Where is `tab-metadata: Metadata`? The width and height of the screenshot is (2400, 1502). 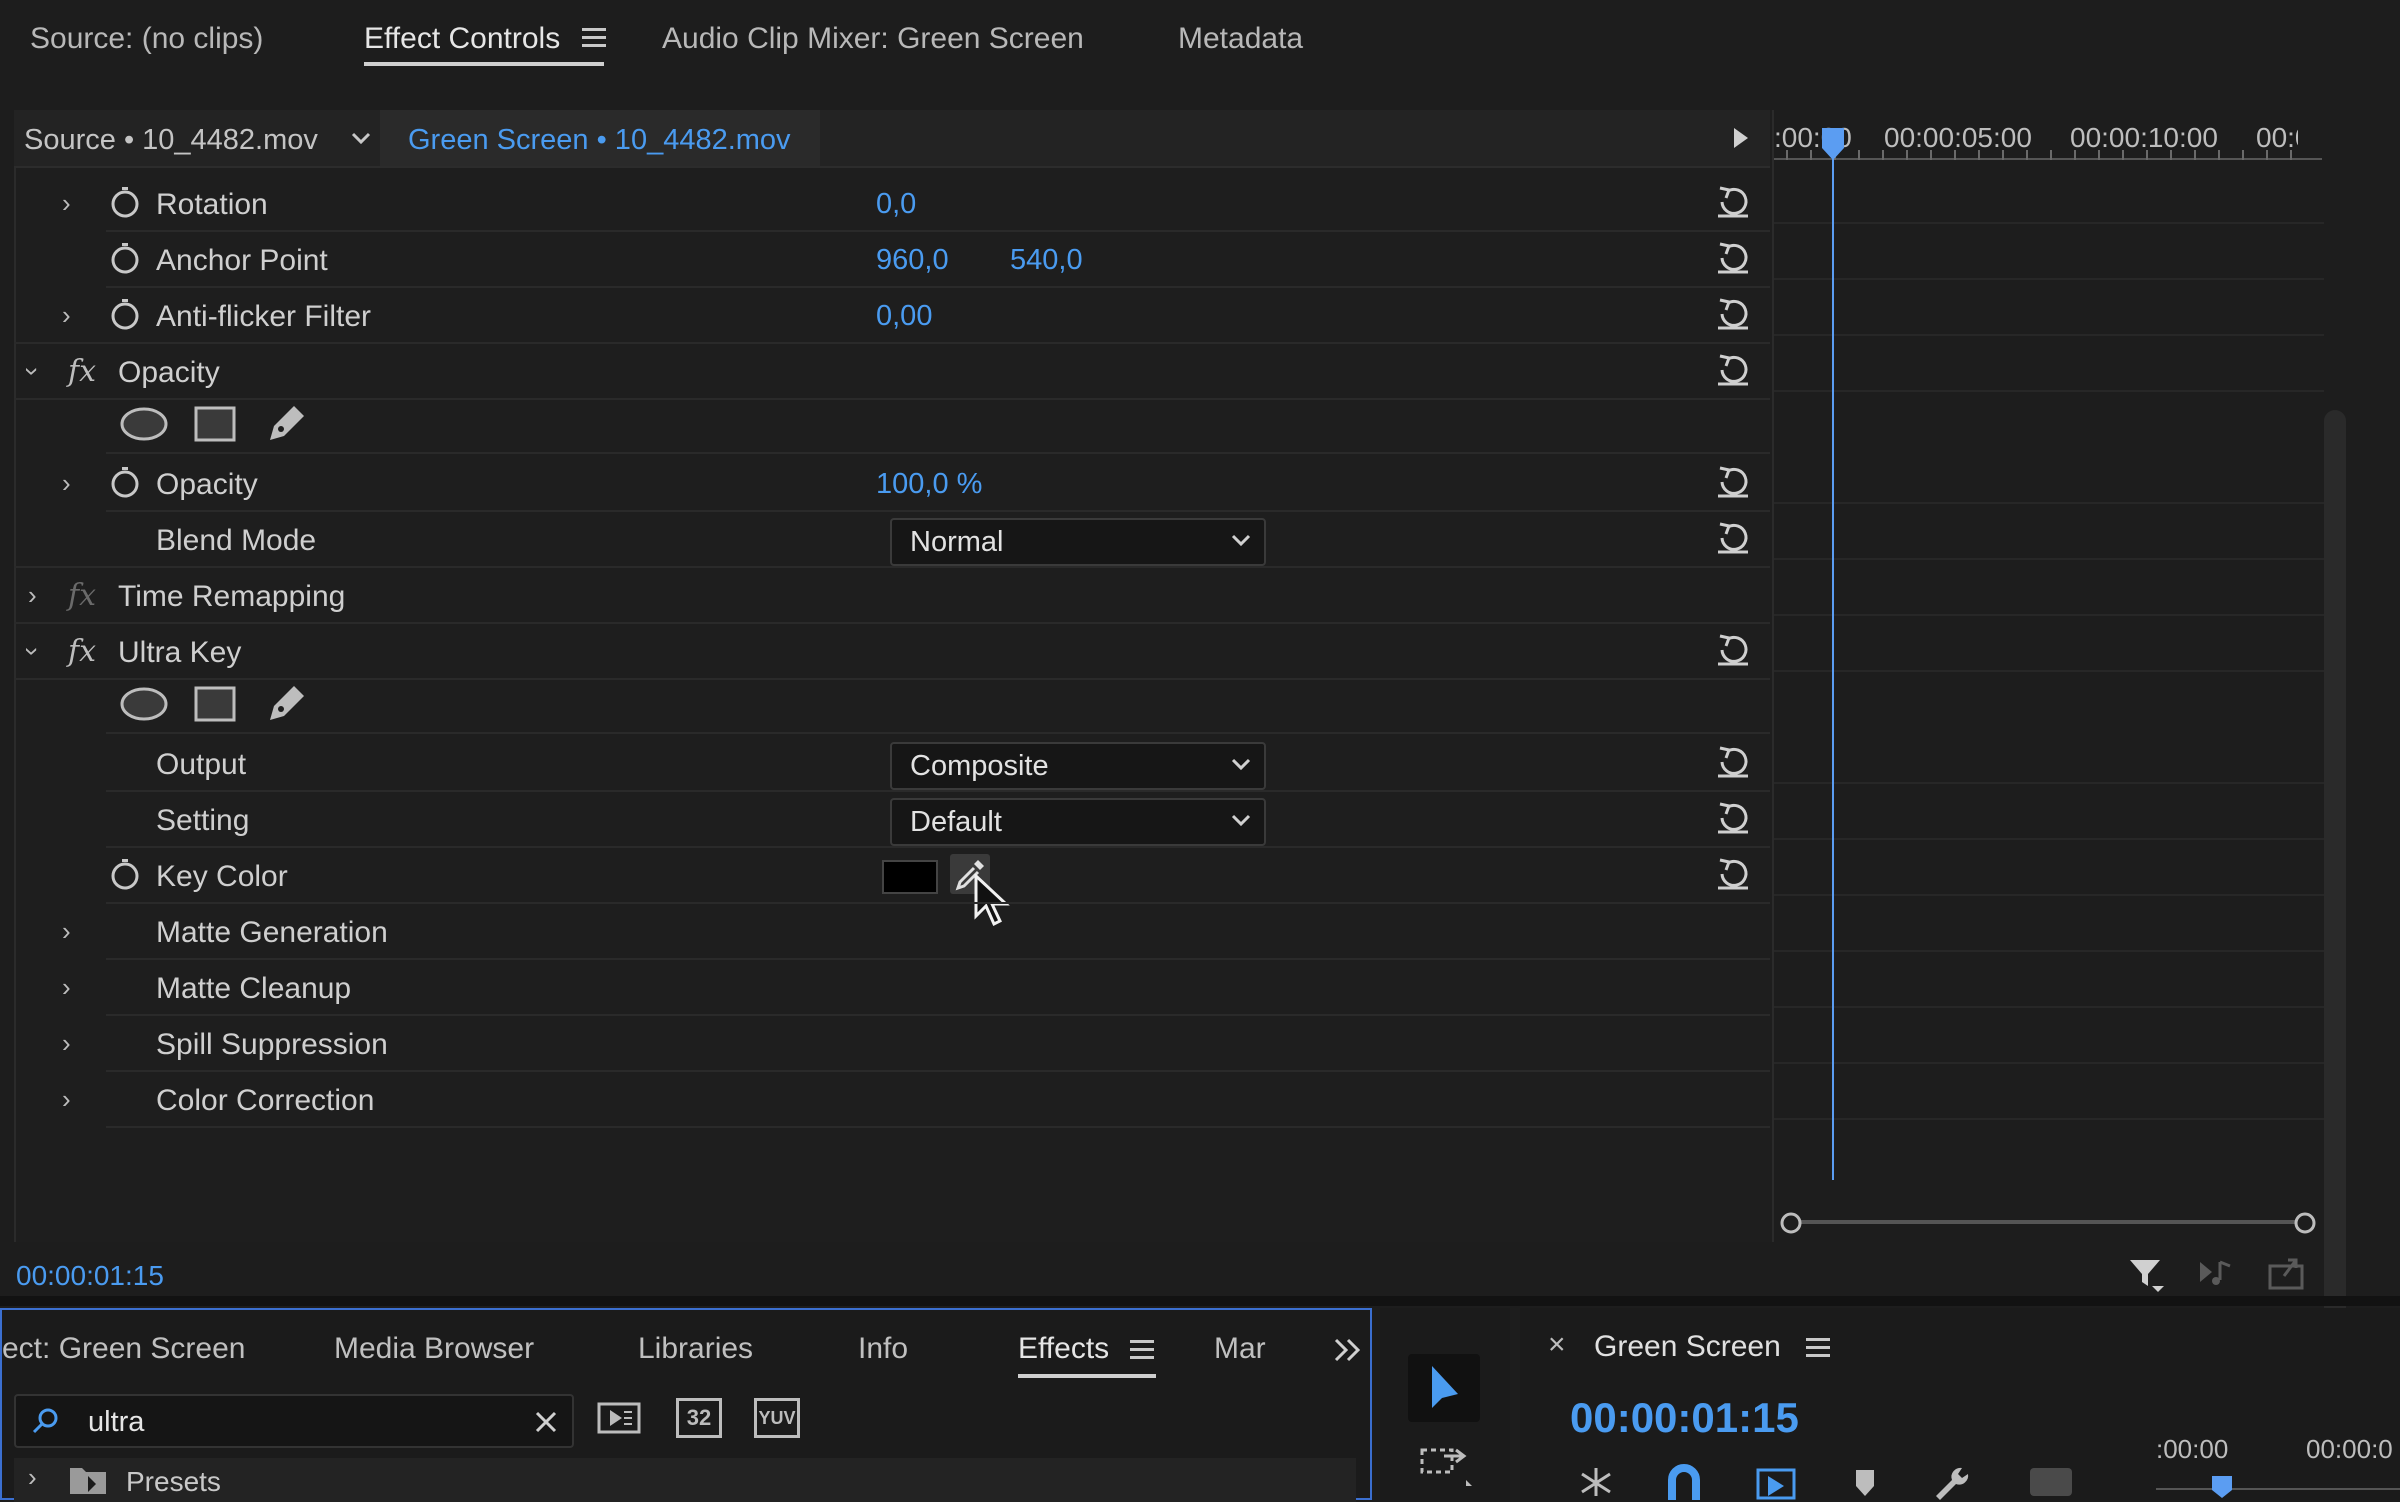
tab-metadata: Metadata is located at coordinates (1240, 39).